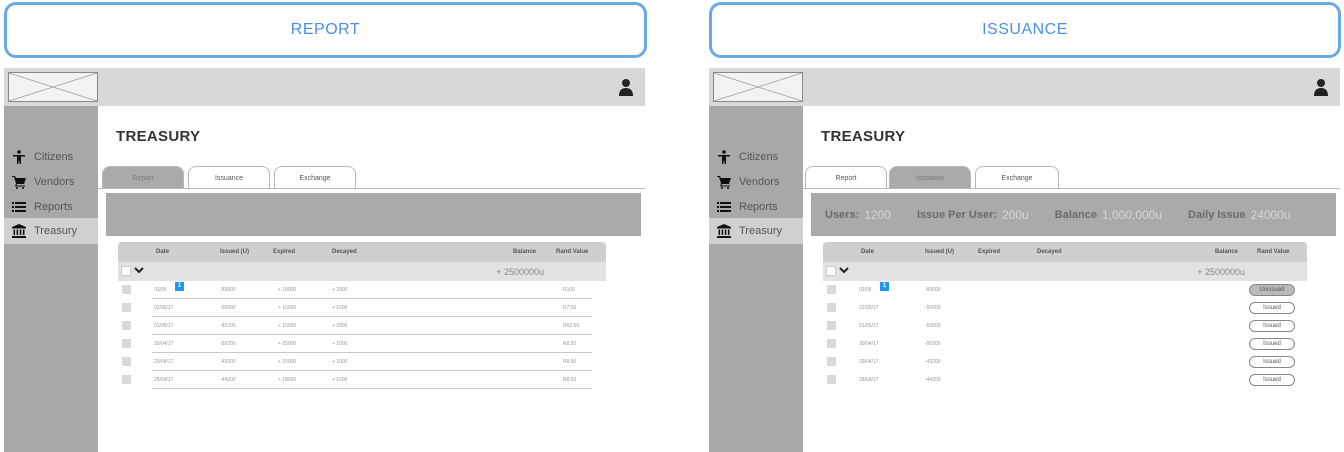 This screenshot has width=1344, height=452. What do you see at coordinates (569, 290) in the screenshot?
I see `cell-rand-value: R100` at bounding box center [569, 290].